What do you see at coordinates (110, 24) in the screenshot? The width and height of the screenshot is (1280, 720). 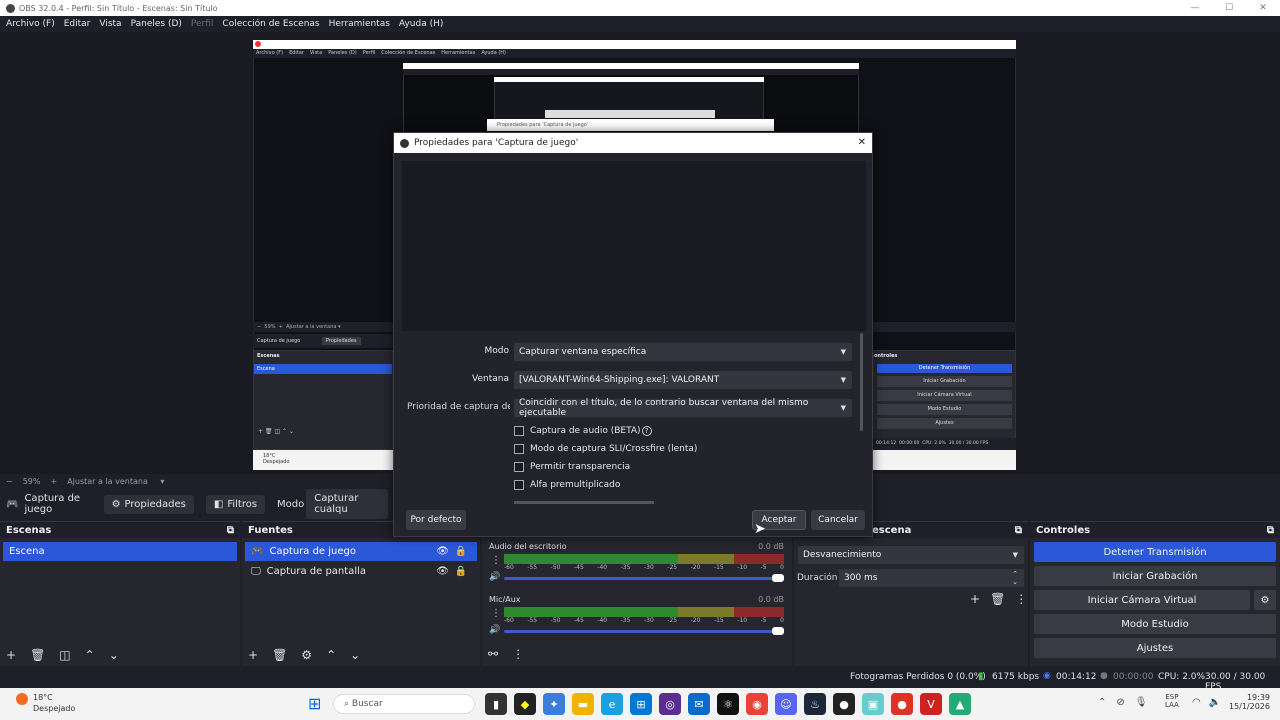 I see `menu-item: Vista` at bounding box center [110, 24].